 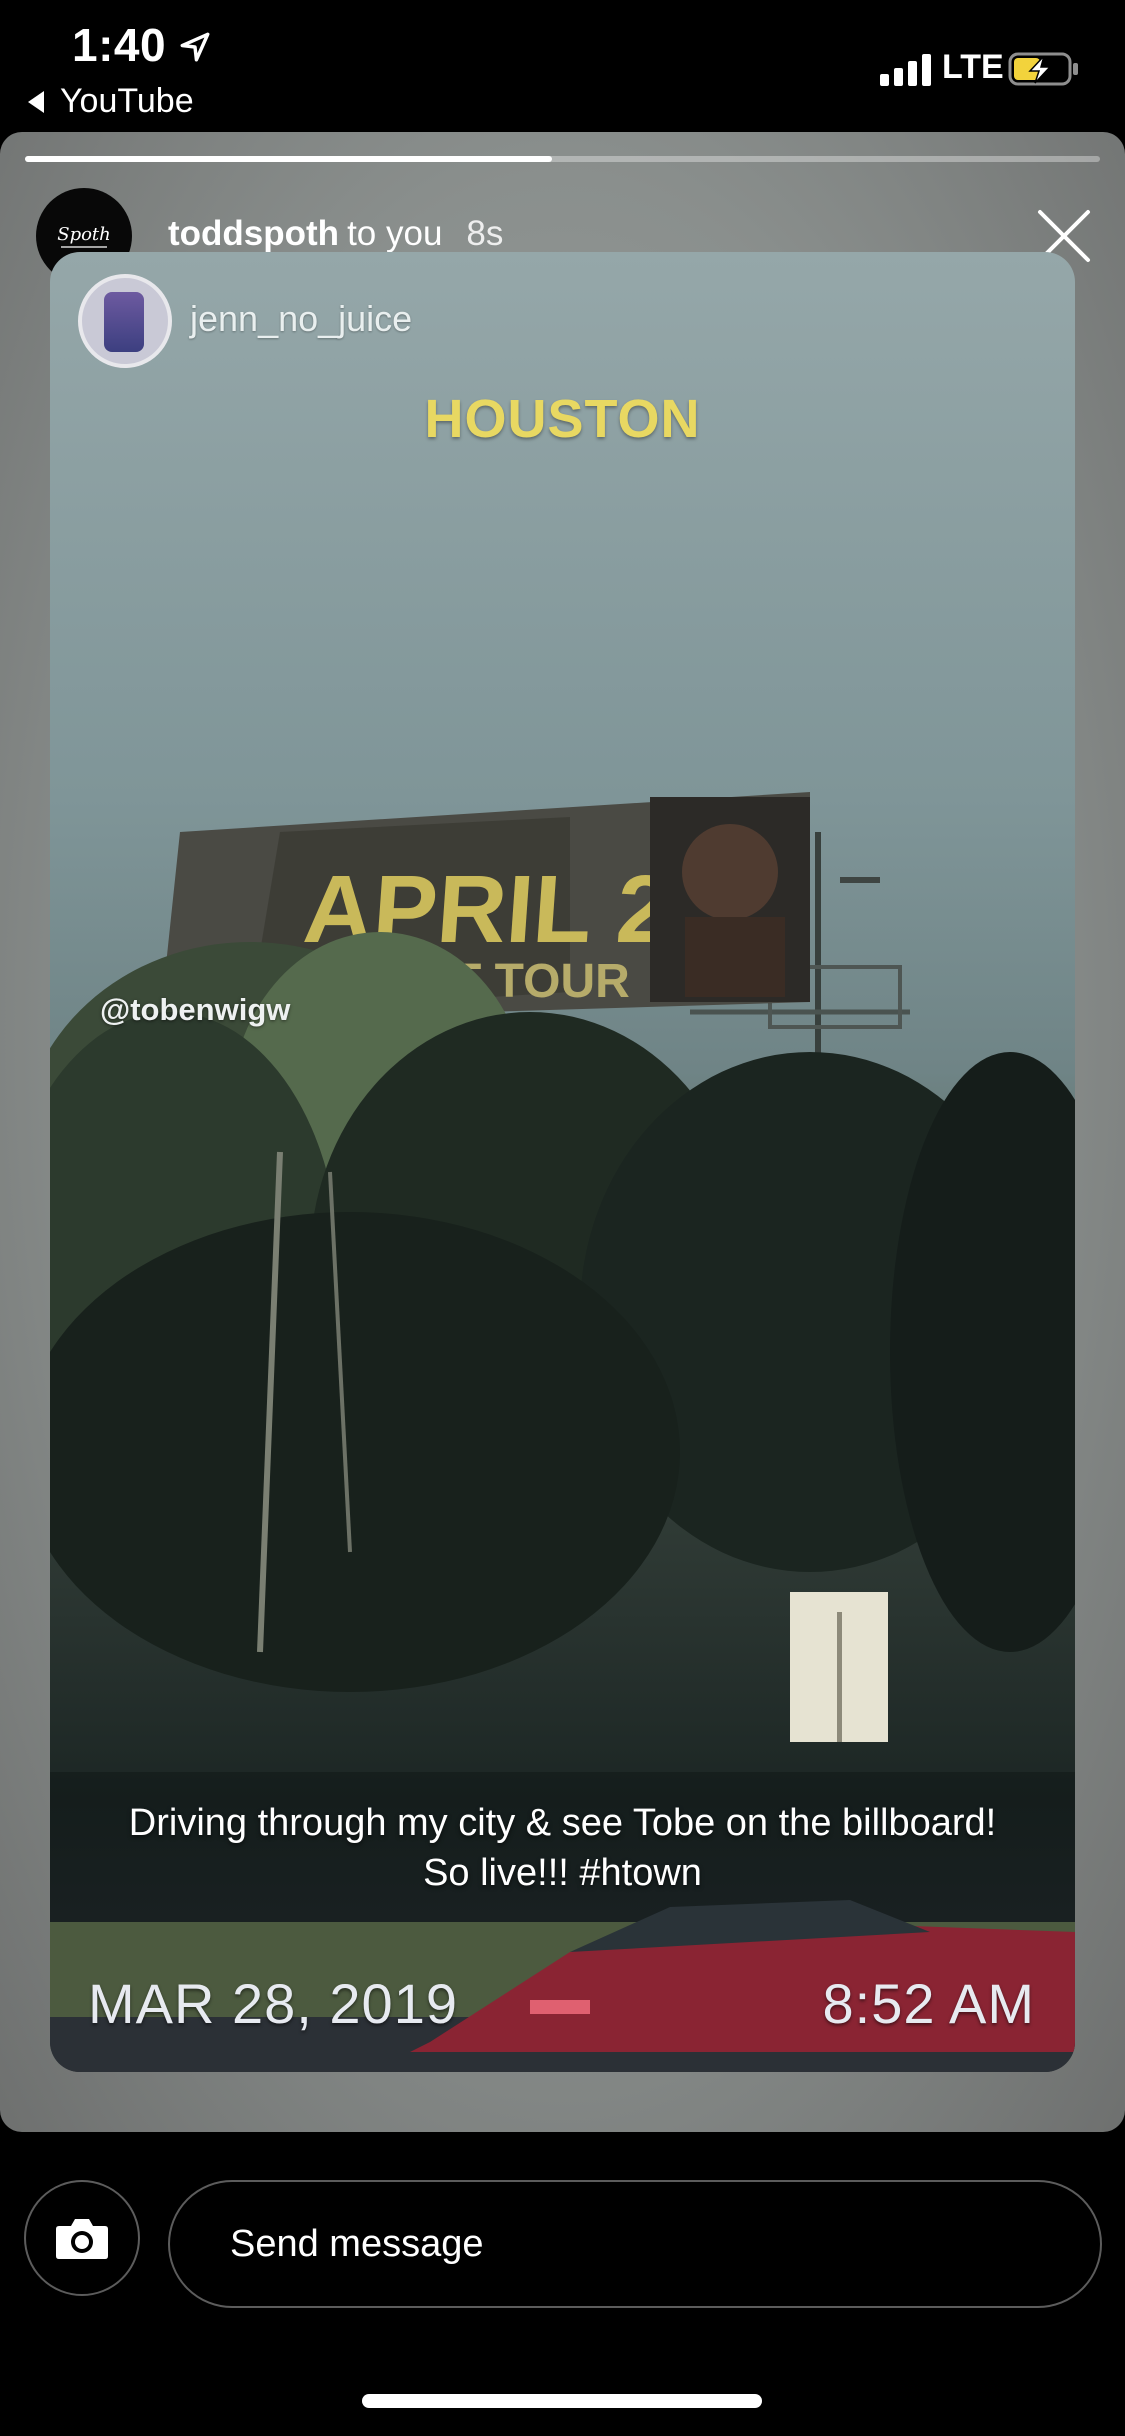 I want to click on home-indicator, so click(x=562, y=2401).